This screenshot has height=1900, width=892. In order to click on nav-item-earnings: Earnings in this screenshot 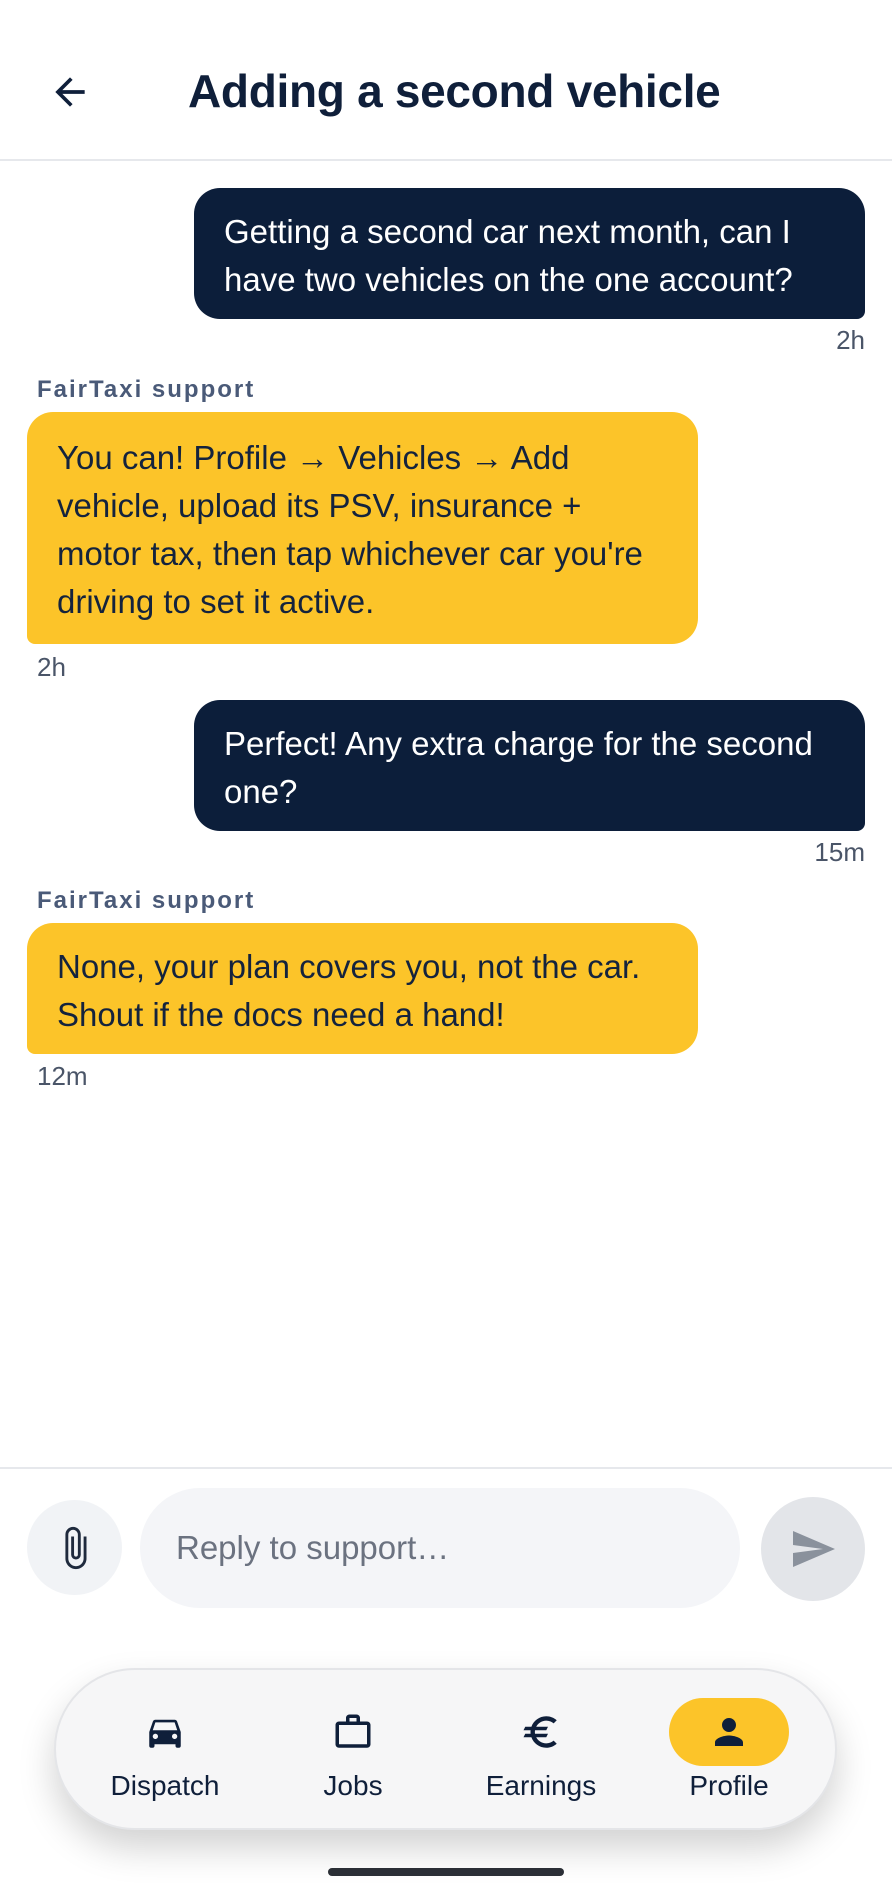, I will do `click(541, 1749)`.